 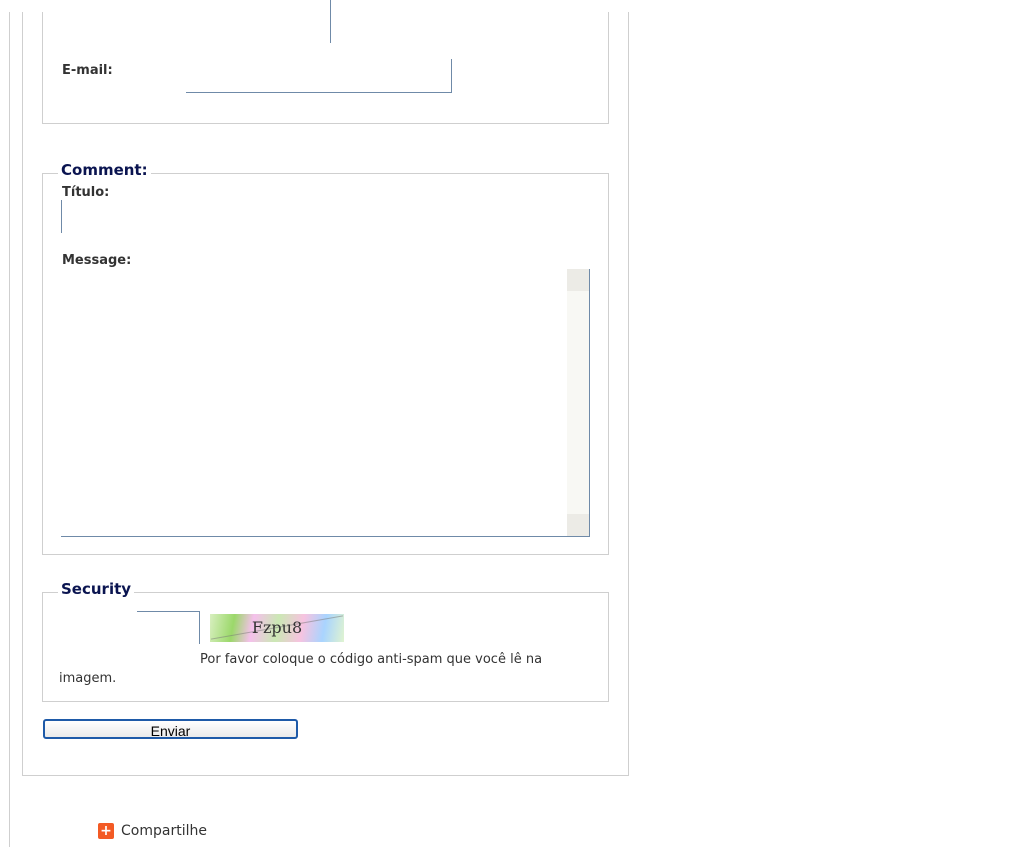 What do you see at coordinates (96, 589) in the screenshot?
I see `security-legend: Security` at bounding box center [96, 589].